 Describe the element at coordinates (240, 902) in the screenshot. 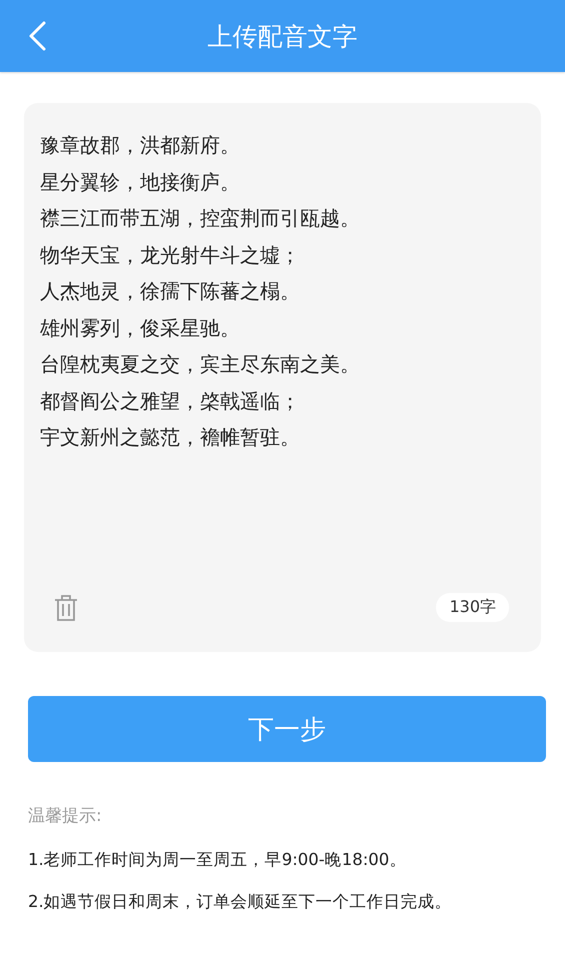

I see `tip-text: 2.如遇节假日和周末，订单会顺延至下一个工作日完成。` at that location.